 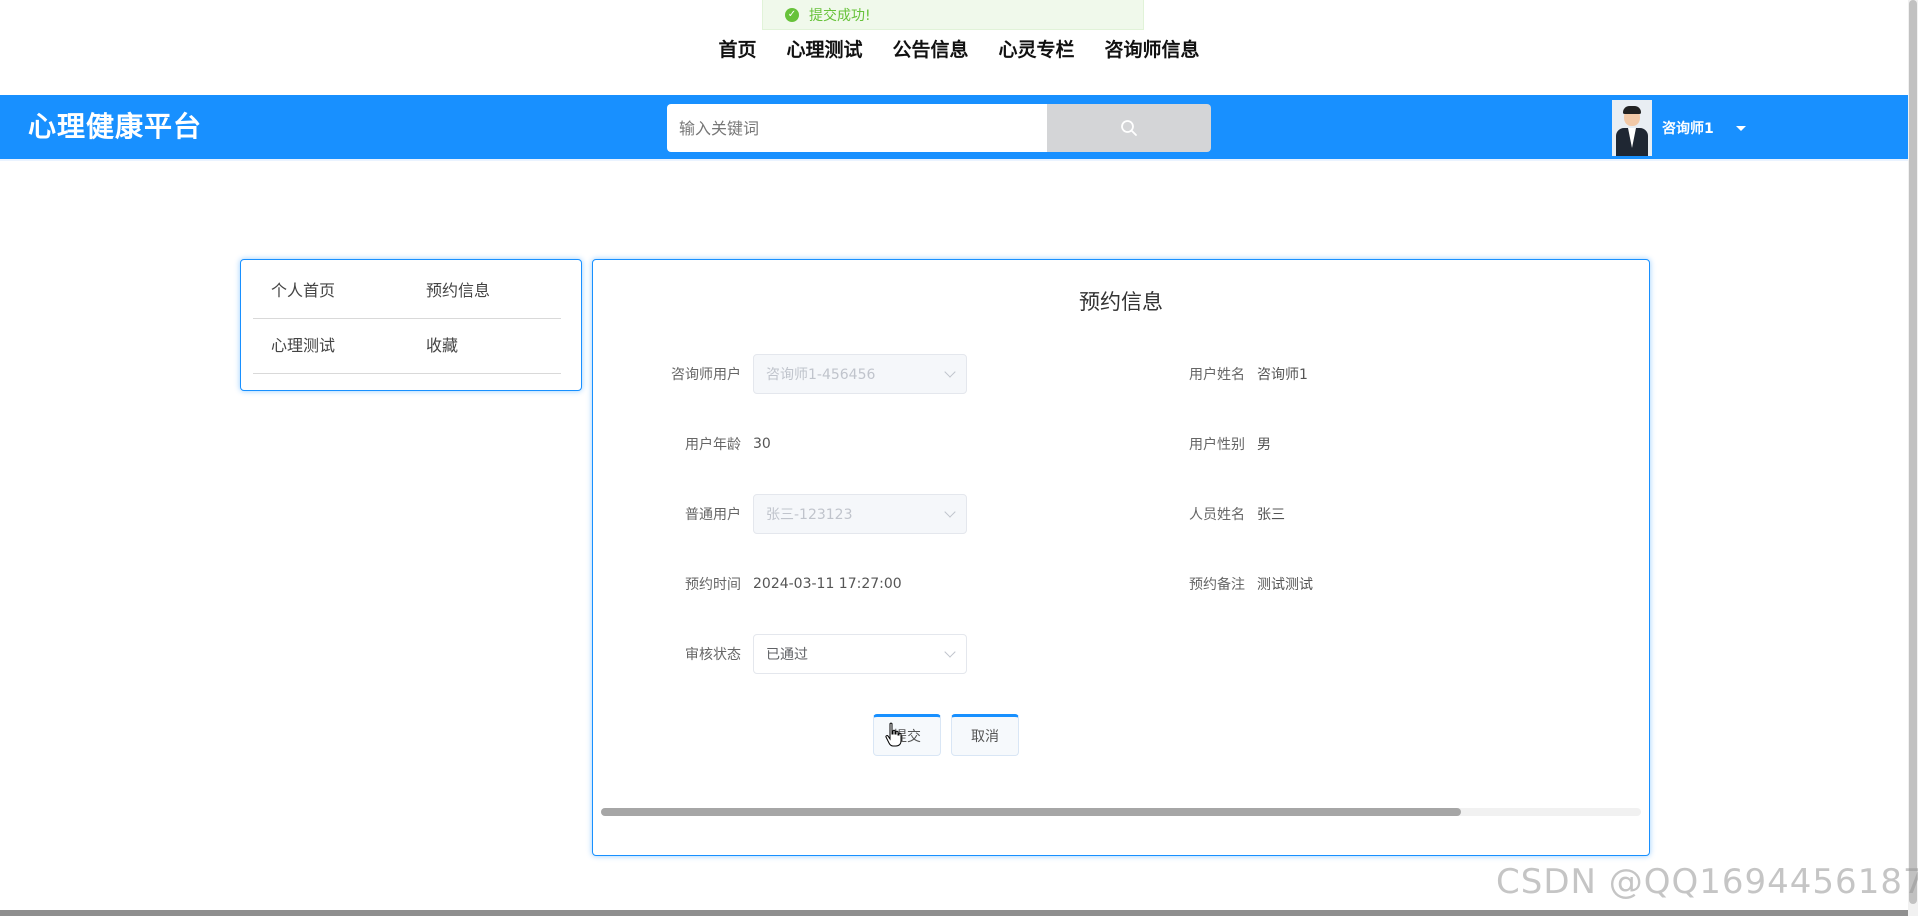 I want to click on user-name: 咨询师1, so click(x=1688, y=129).